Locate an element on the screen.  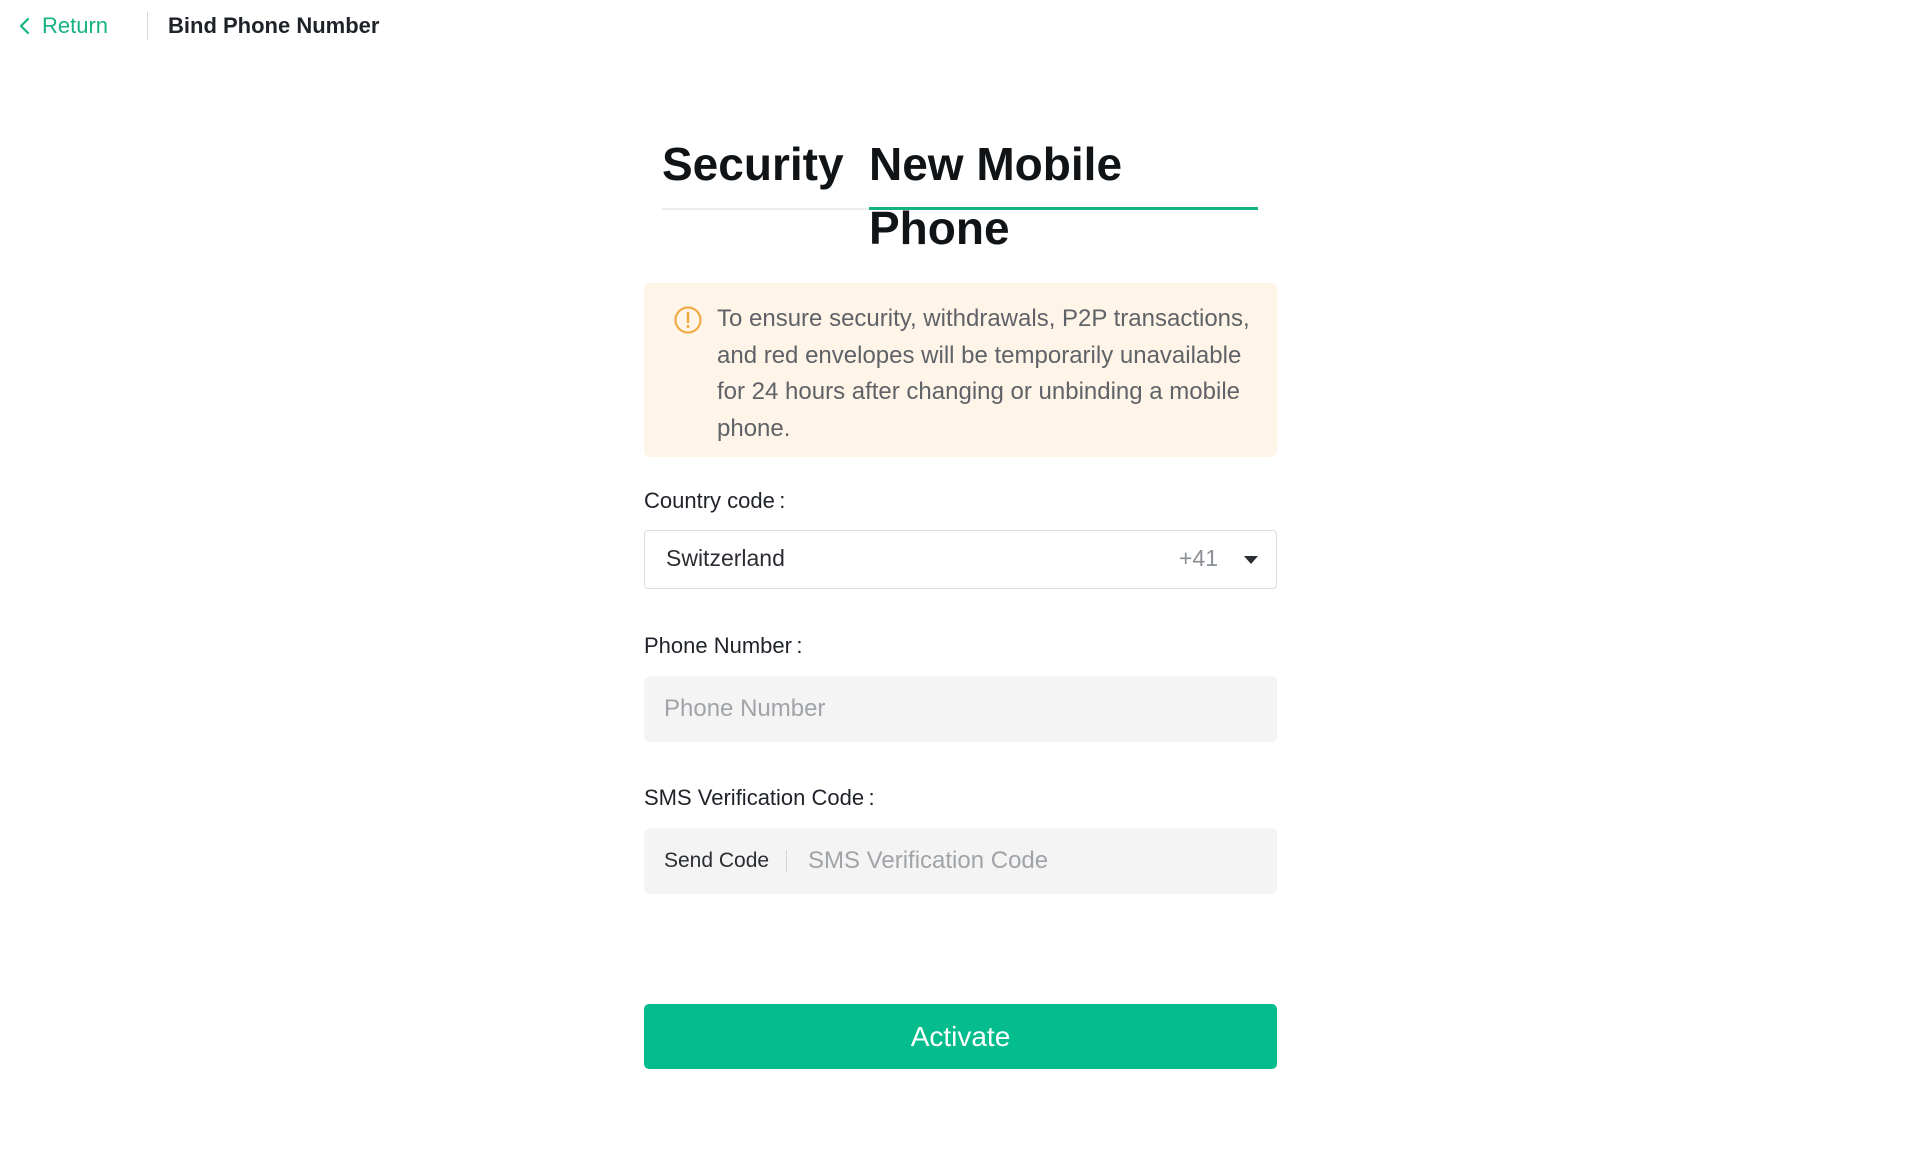
phone-number-label: Phone Number : is located at coordinates (723, 645).